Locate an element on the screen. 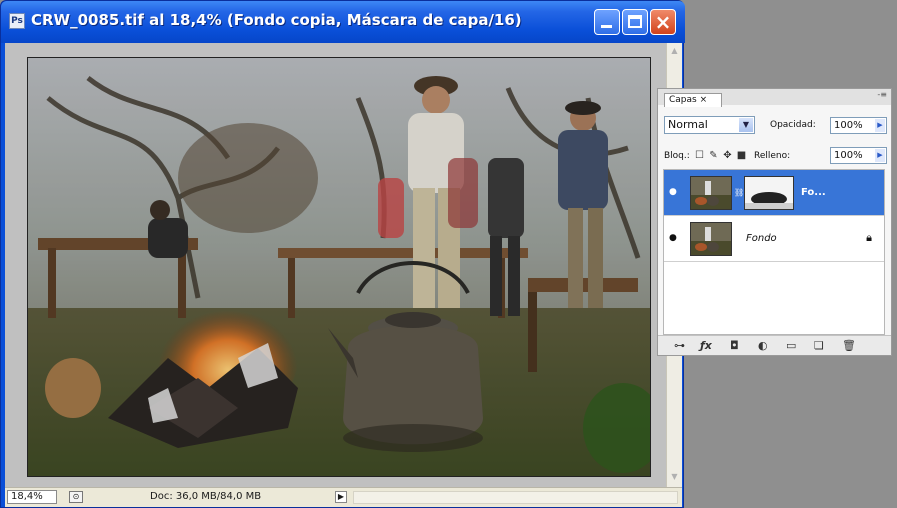 This screenshot has width=897, height=508. status-bar: 18,4% ⊙ Doc: 36,0 MB/84,0 MB ▶ is located at coordinates (343, 497).